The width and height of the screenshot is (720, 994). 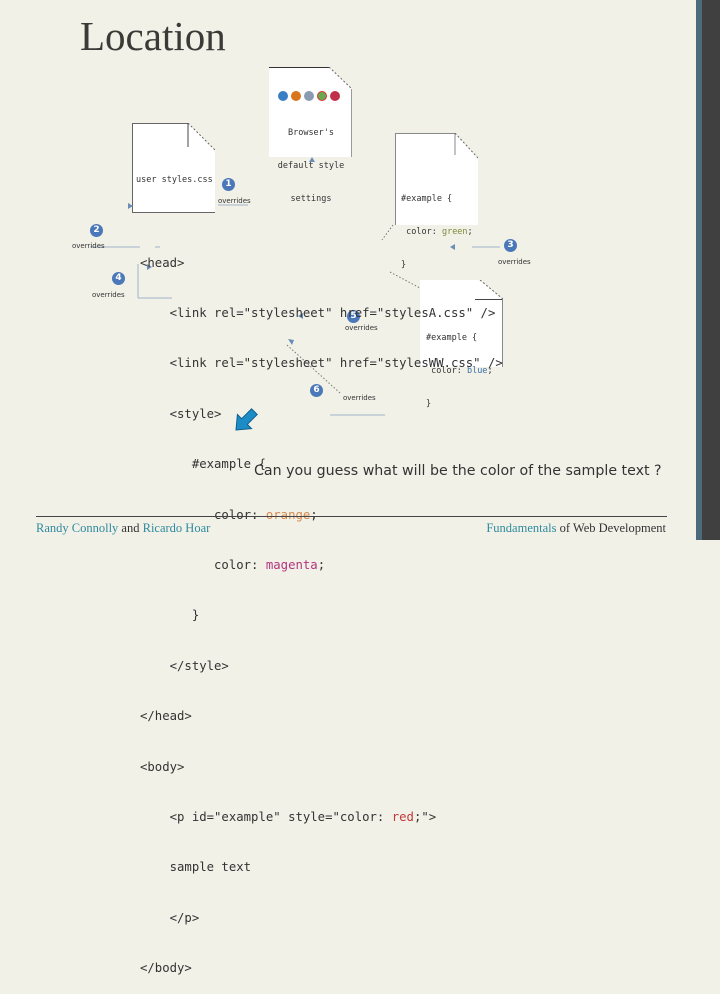 I want to click on badge-1: 1, so click(x=228, y=184).